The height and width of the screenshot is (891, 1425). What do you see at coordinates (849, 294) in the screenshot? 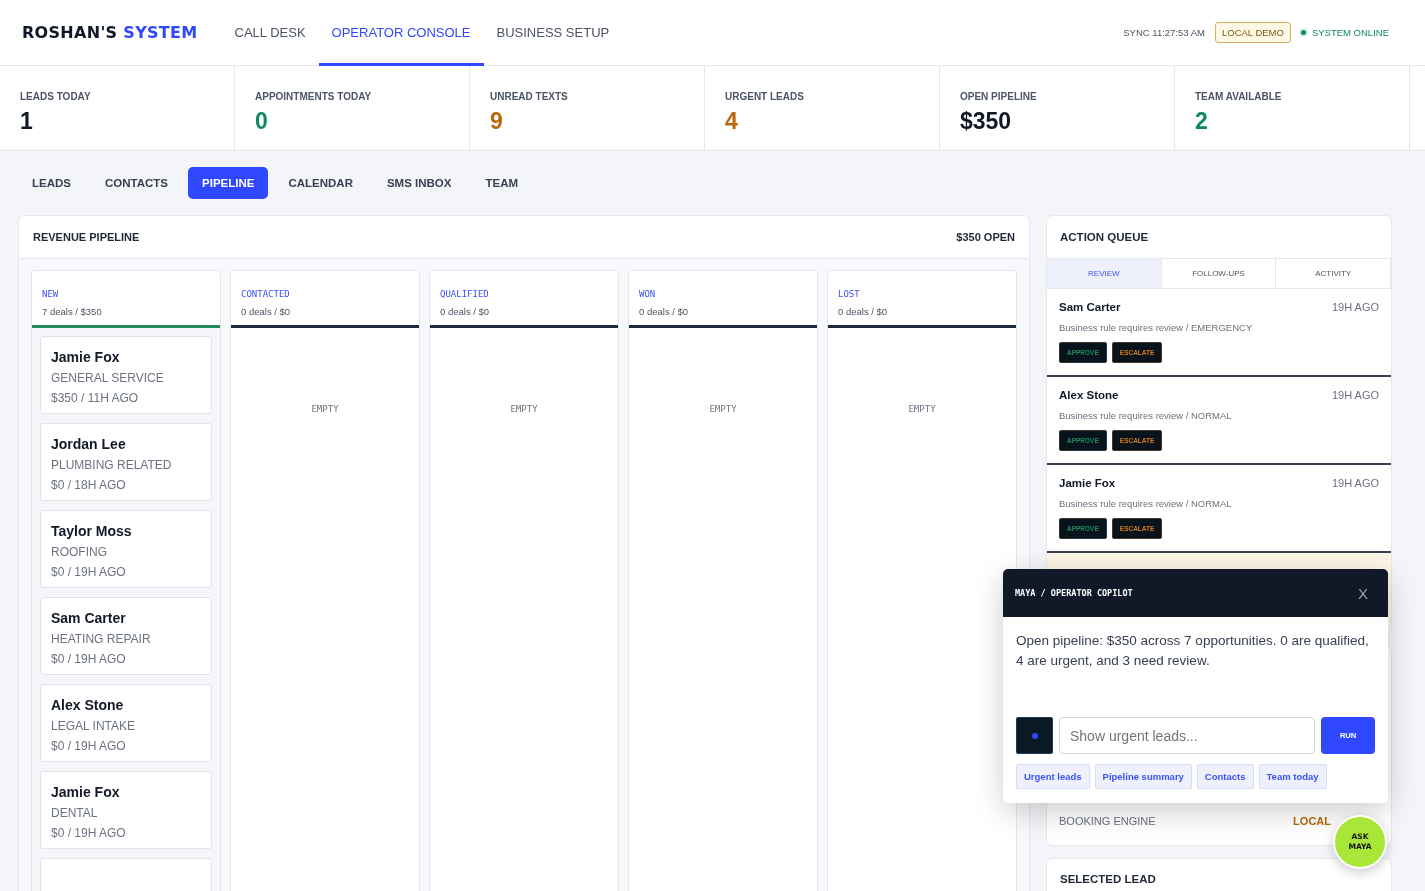
I see `stage-name: LOST` at bounding box center [849, 294].